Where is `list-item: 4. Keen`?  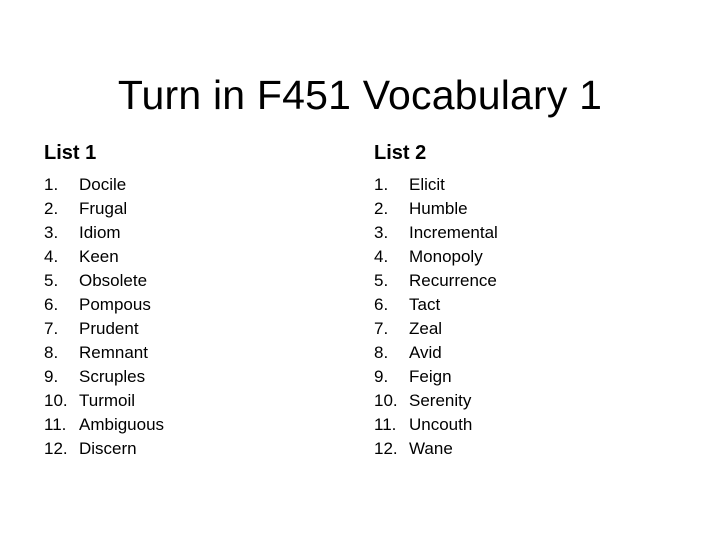 list-item: 4. Keen is located at coordinates (194, 257).